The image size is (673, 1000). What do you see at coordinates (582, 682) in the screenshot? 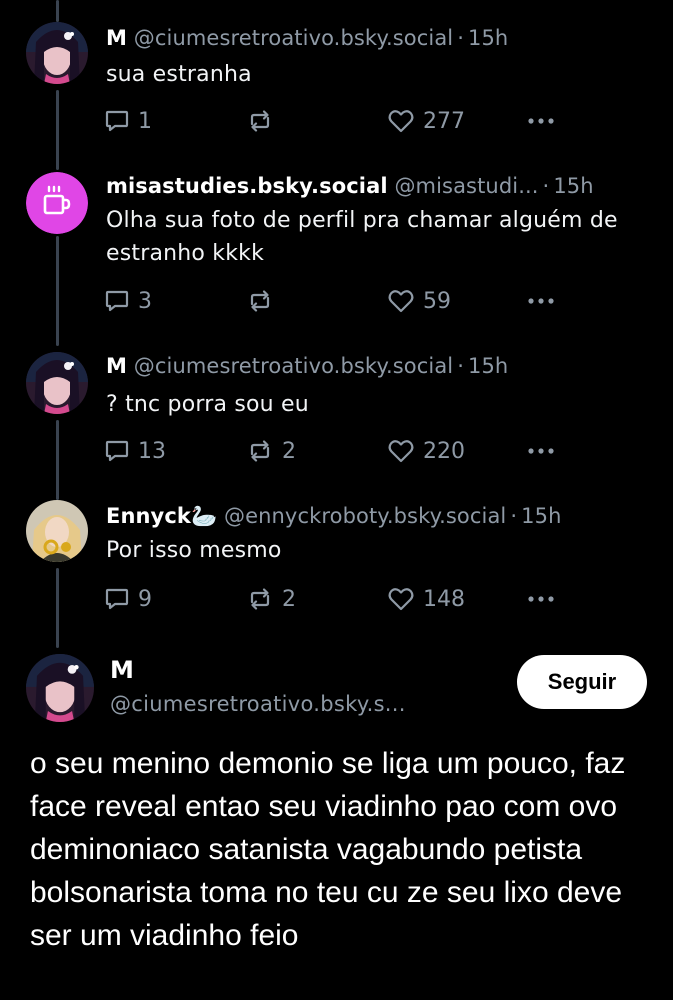
I see `follow-button: Seguir` at bounding box center [582, 682].